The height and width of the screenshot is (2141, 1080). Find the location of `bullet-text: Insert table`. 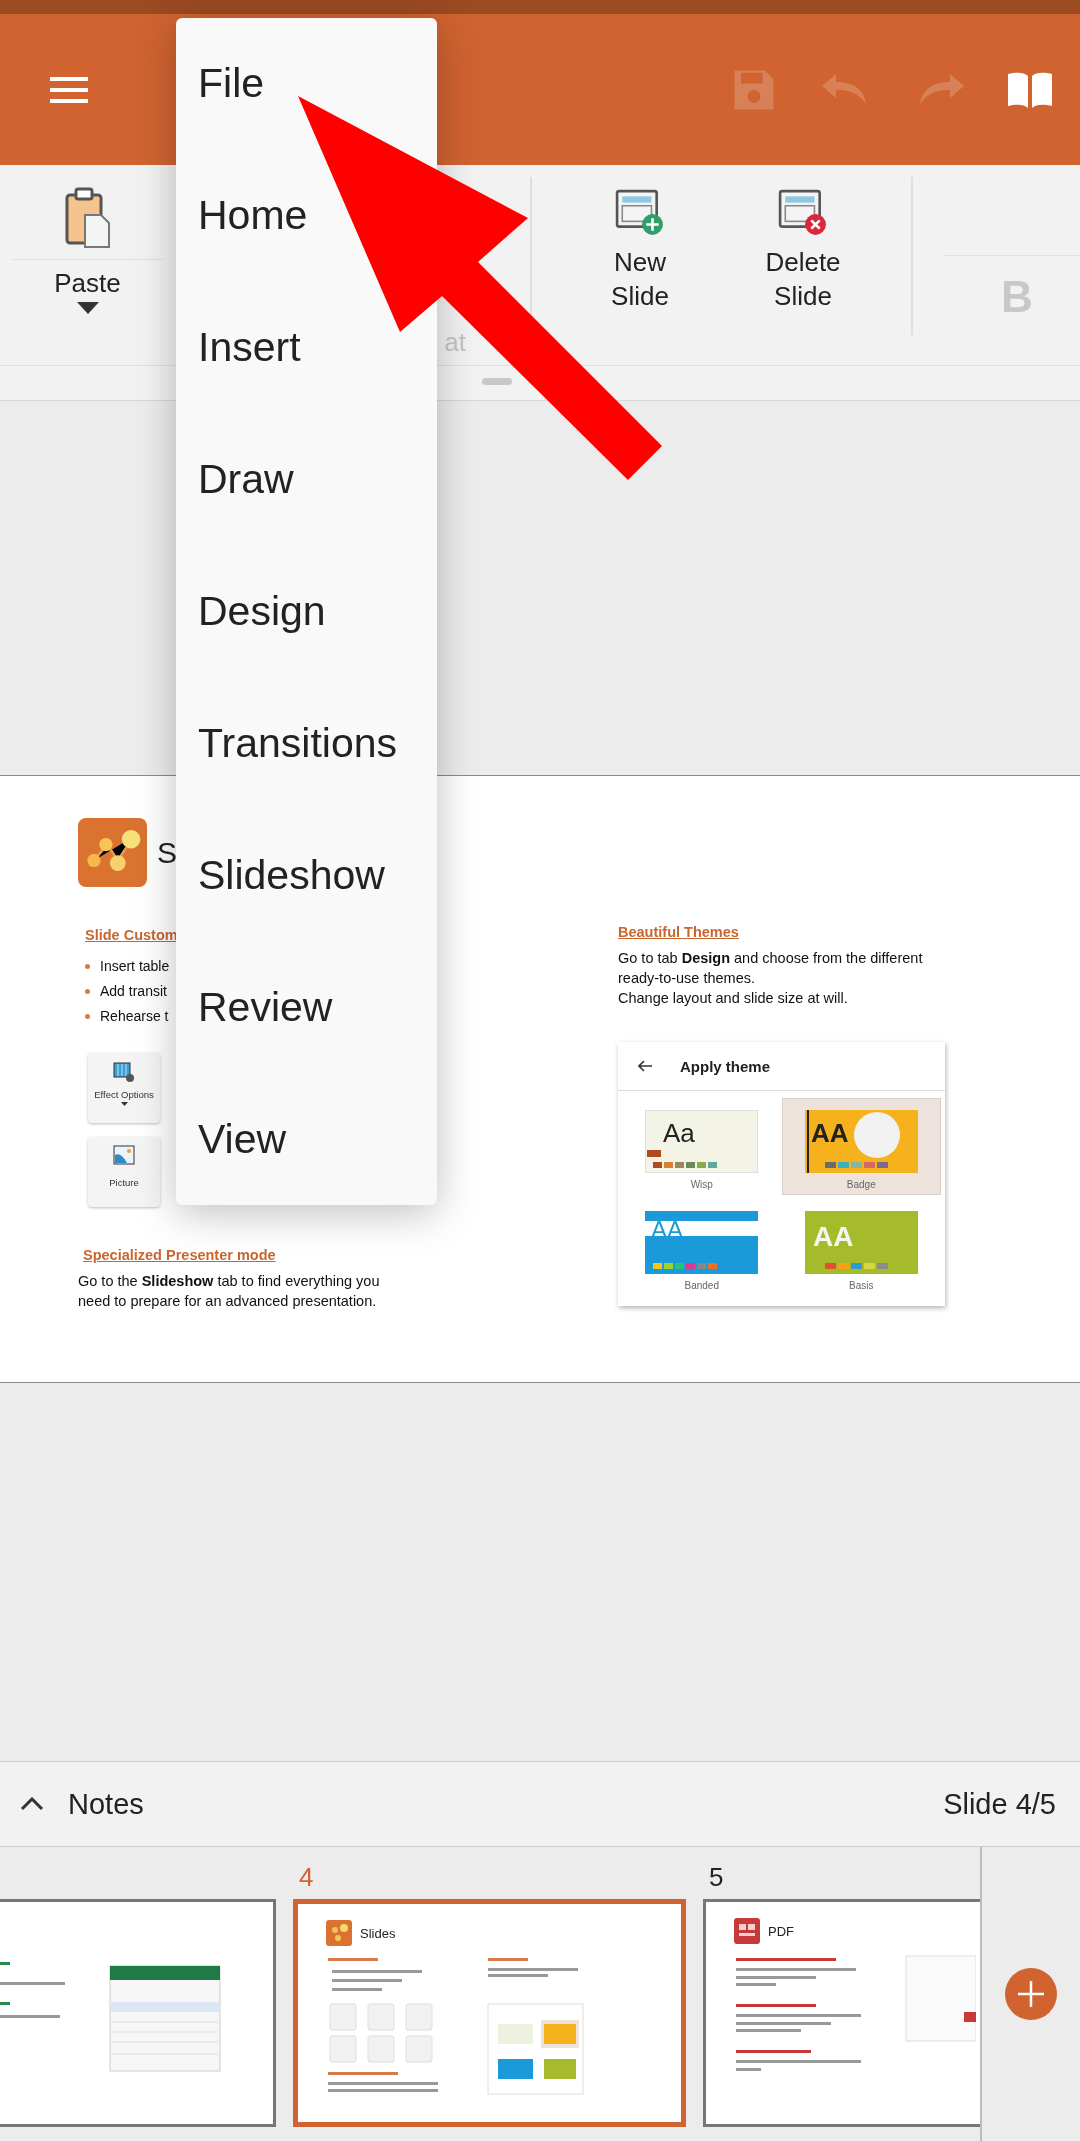

bullet-text: Insert table is located at coordinates (135, 966).